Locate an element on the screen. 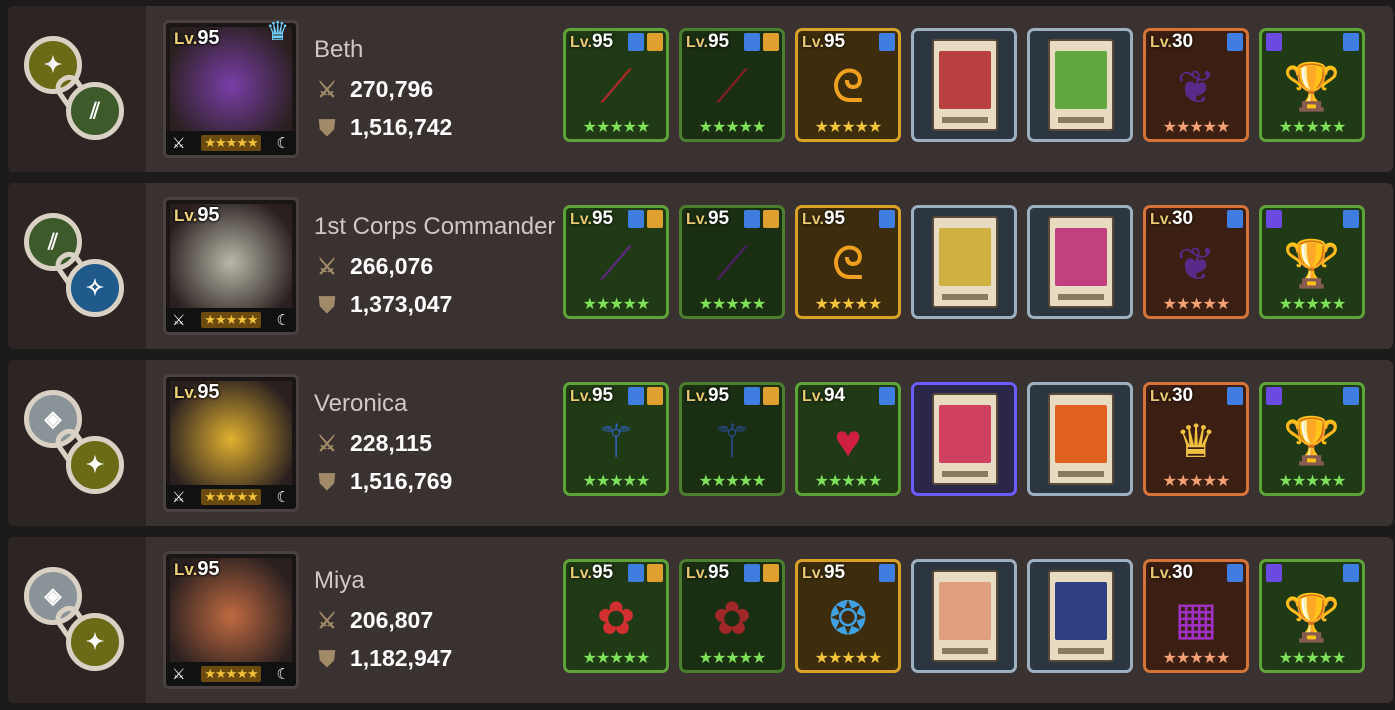 The image size is (1395, 710). defense-stat: ⛊ 1,182,947 is located at coordinates (383, 658).